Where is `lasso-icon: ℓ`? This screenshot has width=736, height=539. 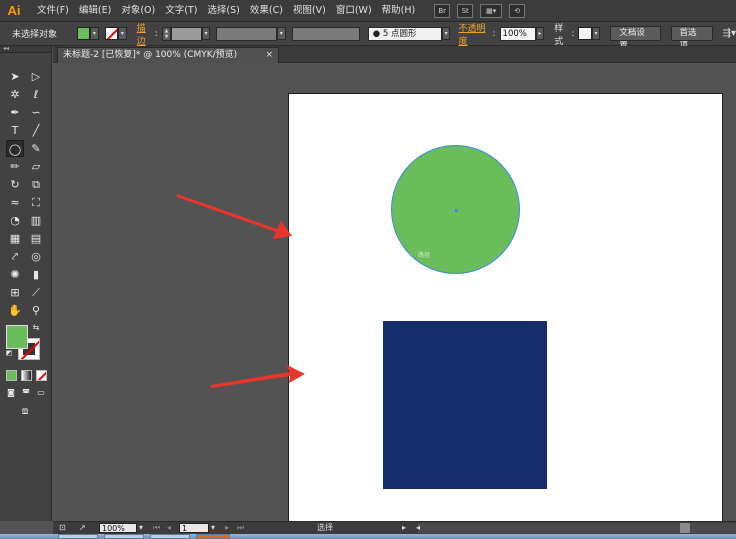 lasso-icon: ℓ is located at coordinates (36, 94).